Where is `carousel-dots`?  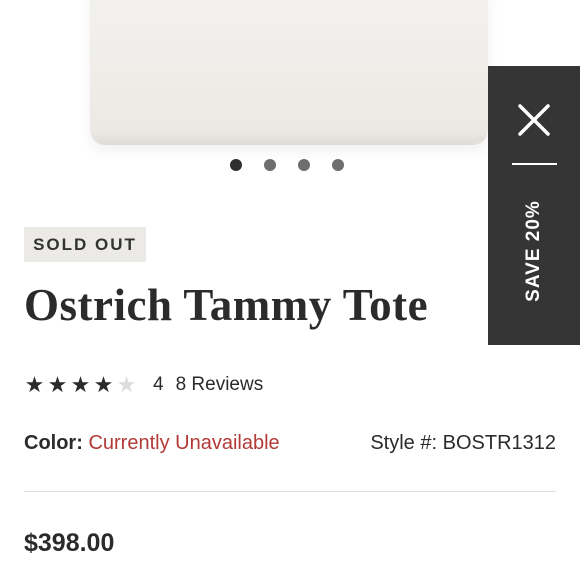
carousel-dots is located at coordinates (287, 165).